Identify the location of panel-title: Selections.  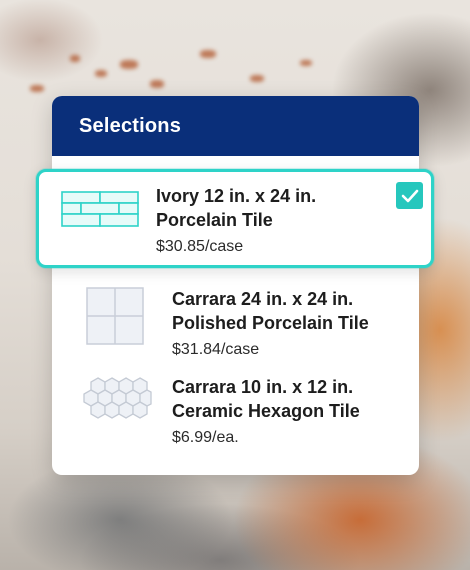
(130, 125).